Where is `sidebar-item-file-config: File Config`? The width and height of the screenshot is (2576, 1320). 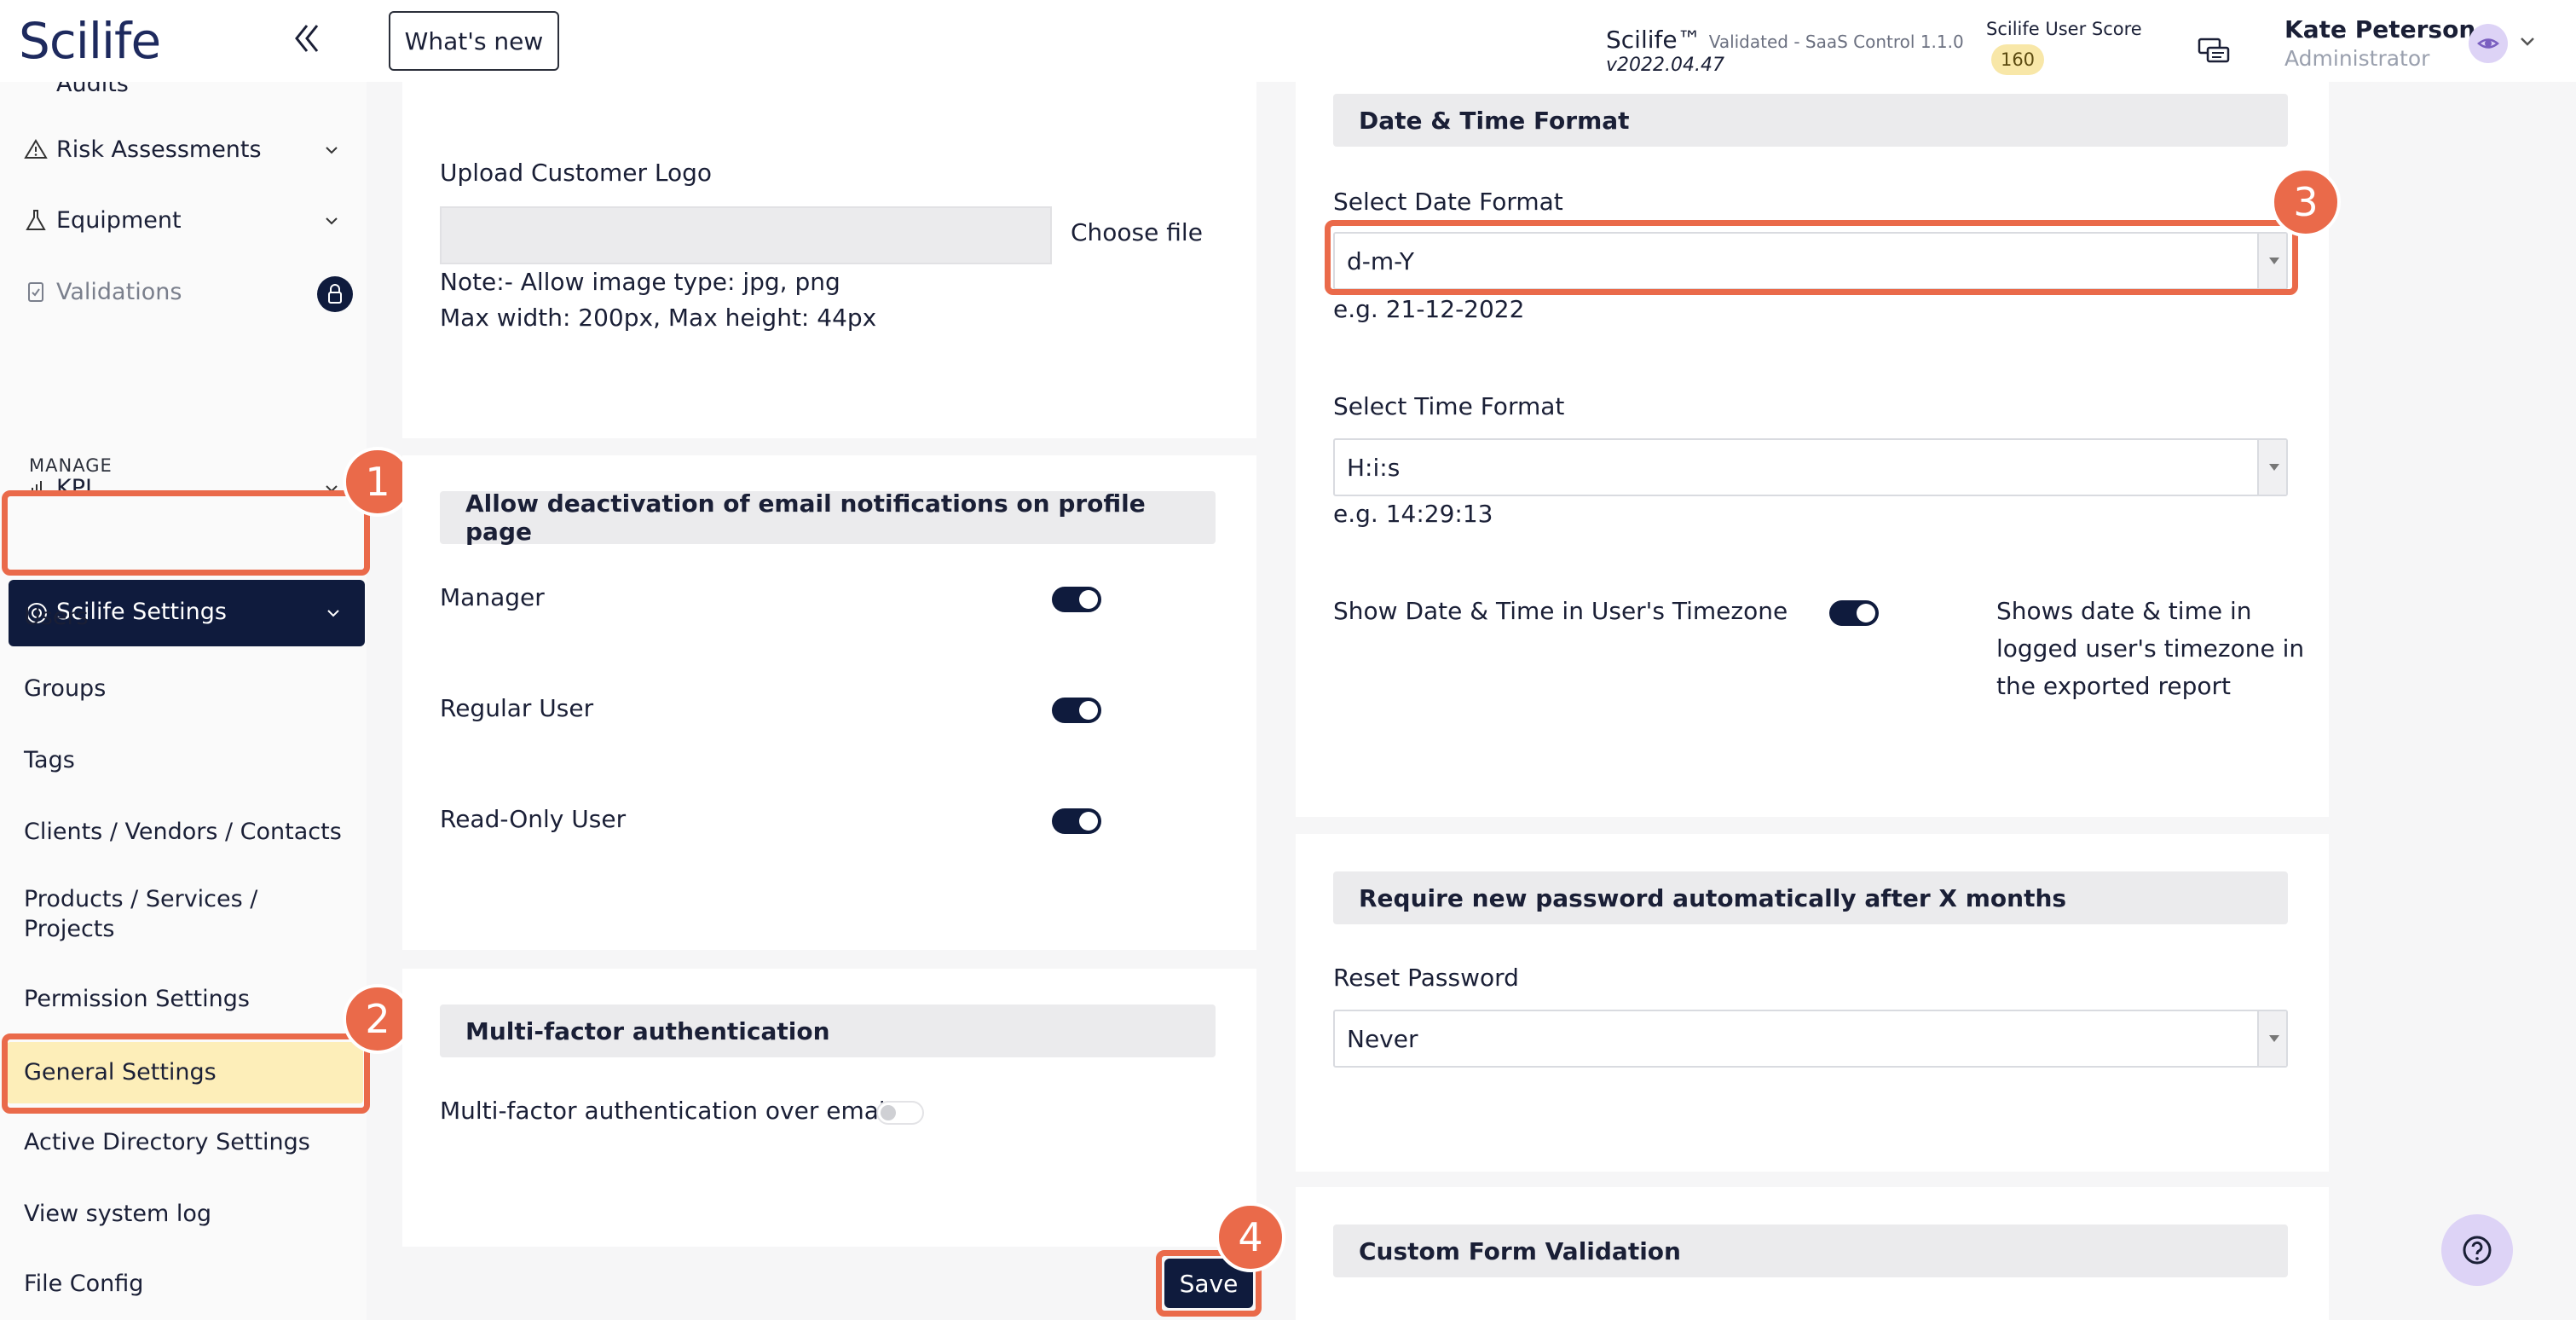
sidebar-item-file-config: File Config is located at coordinates (83, 1284).